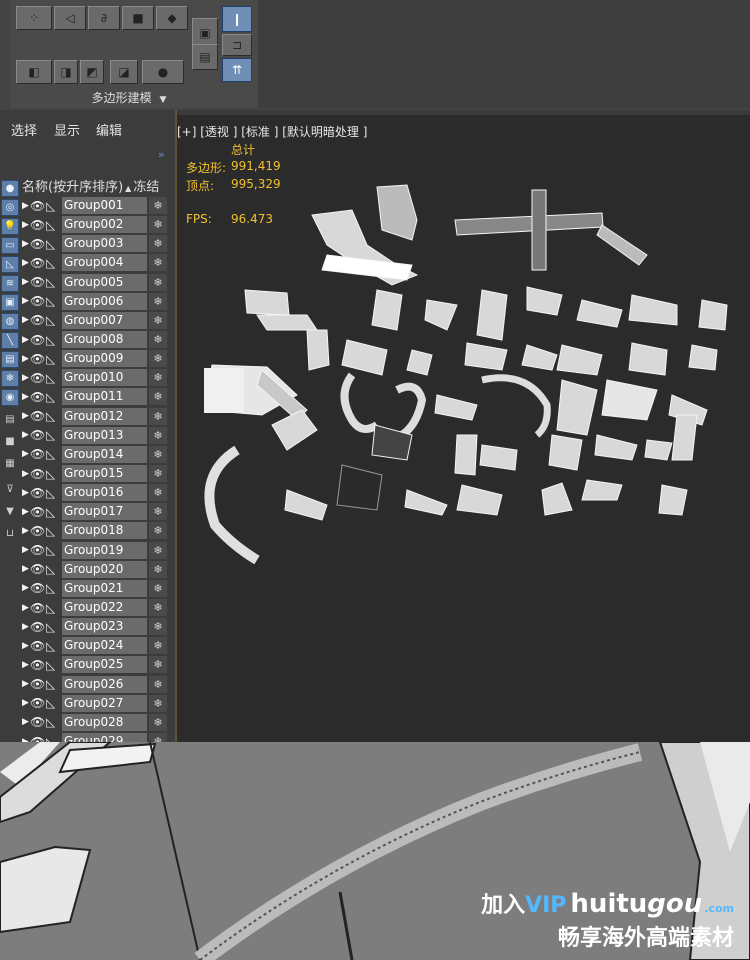 This screenshot has height=960, width=750. I want to click on list-item: ▶ 👁 ◺ Group011 ❄, so click(97, 396).